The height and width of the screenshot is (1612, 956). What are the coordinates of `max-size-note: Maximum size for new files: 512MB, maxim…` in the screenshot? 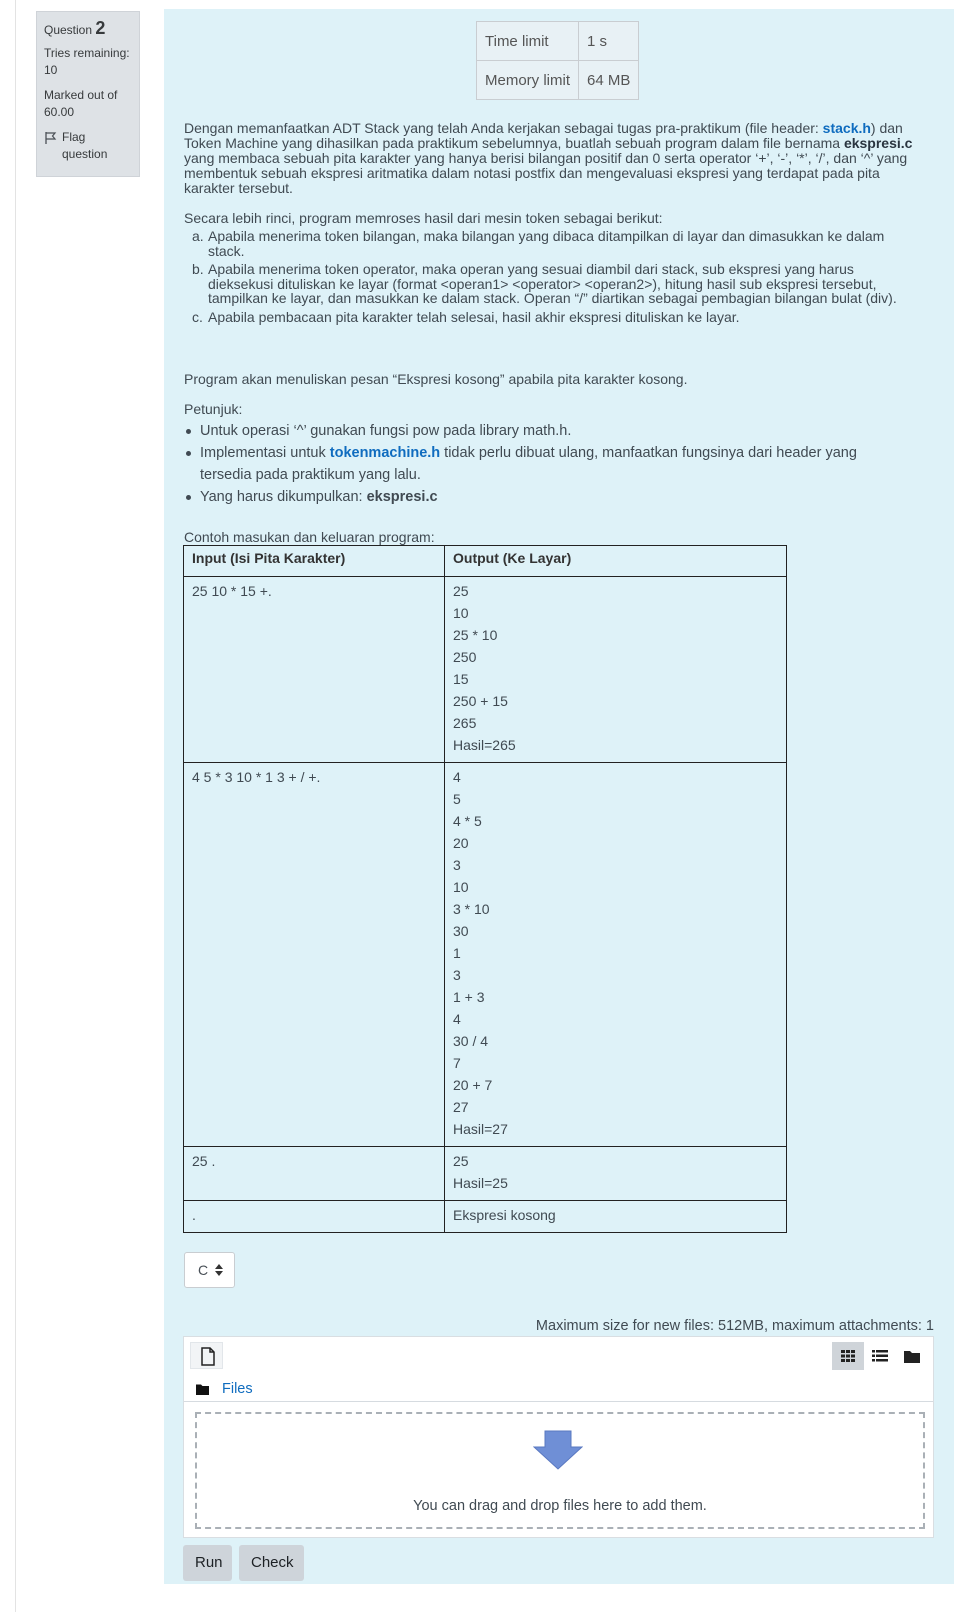 It's located at (734, 1326).